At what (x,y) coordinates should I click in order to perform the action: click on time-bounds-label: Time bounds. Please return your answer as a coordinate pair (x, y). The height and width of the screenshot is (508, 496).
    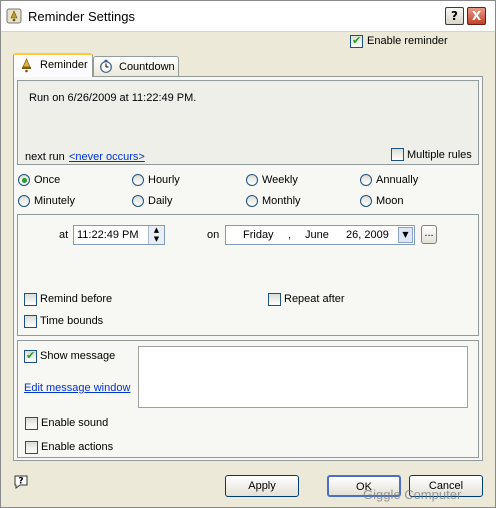
    Looking at the image, I should click on (72, 321).